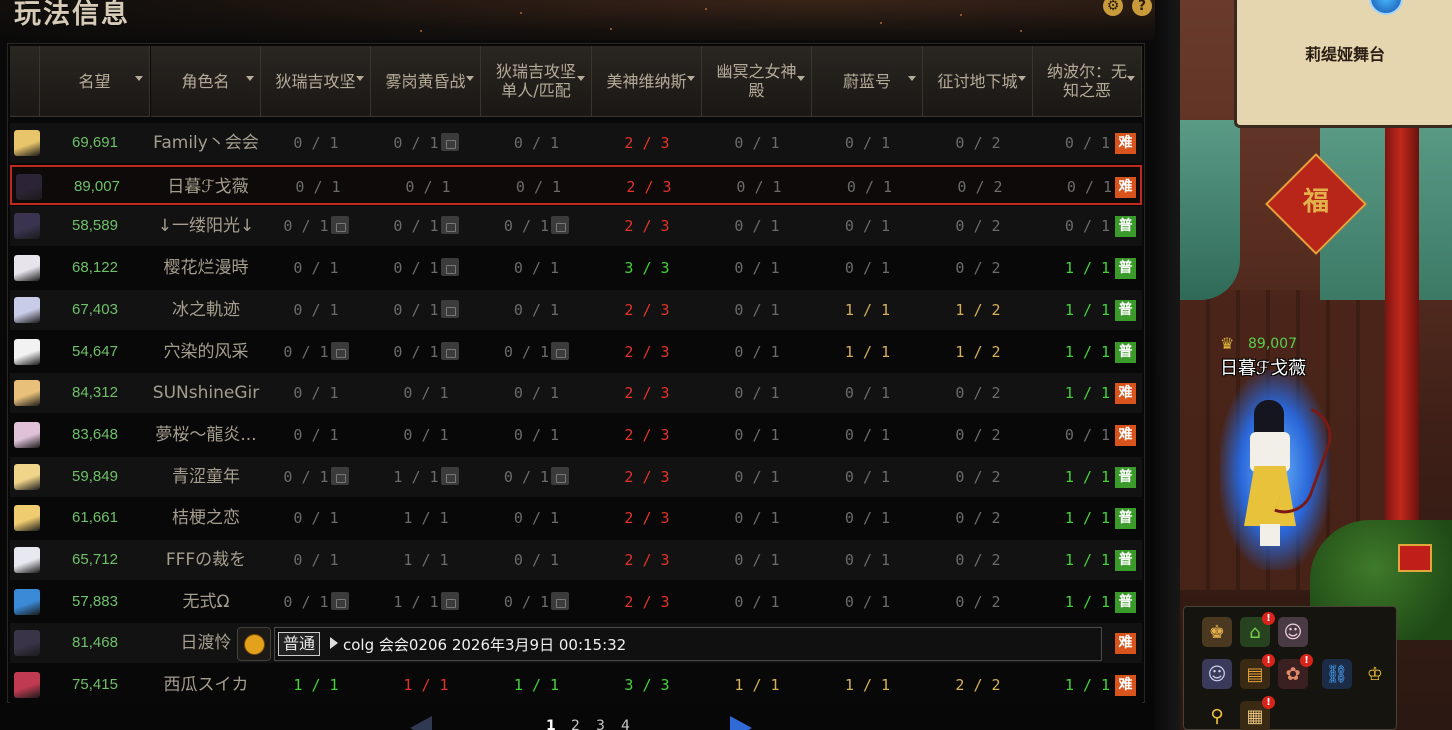 This screenshot has height=730, width=1452. I want to click on chat-message-text: colg 会会0206 2026年3月9日 00:15:32, so click(484, 645).